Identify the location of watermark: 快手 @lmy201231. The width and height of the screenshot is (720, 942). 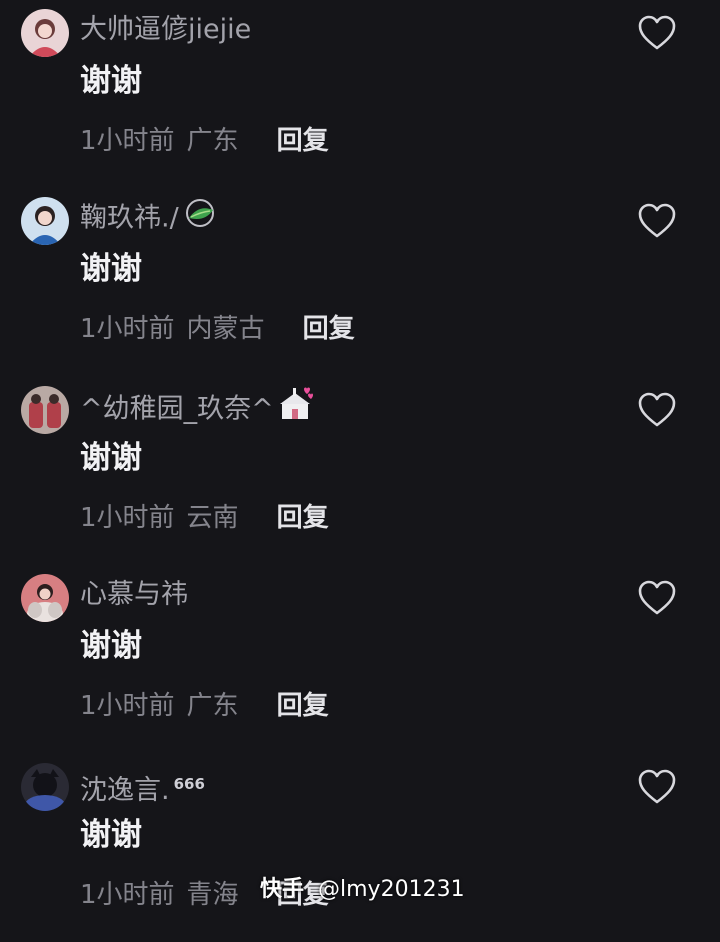
(362, 890).